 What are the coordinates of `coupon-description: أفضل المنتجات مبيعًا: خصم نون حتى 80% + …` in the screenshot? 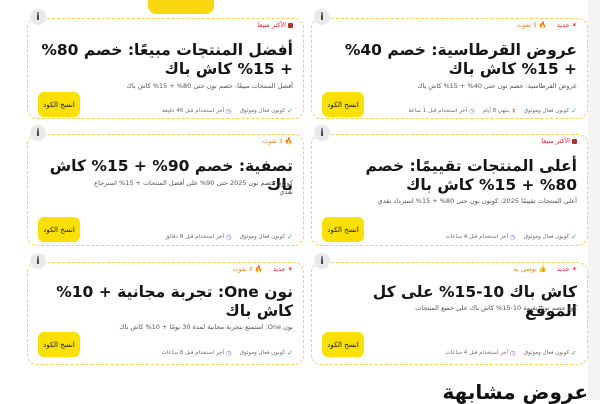 It's located at (209, 86).